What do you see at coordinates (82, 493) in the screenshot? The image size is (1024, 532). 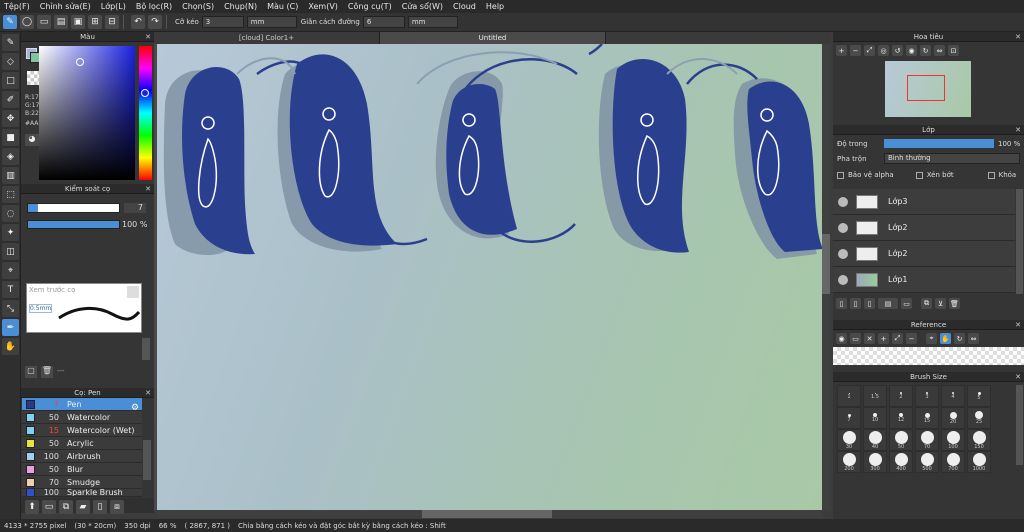 I see `brush-item-sparkle: 100 Sparkle Brush` at bounding box center [82, 493].